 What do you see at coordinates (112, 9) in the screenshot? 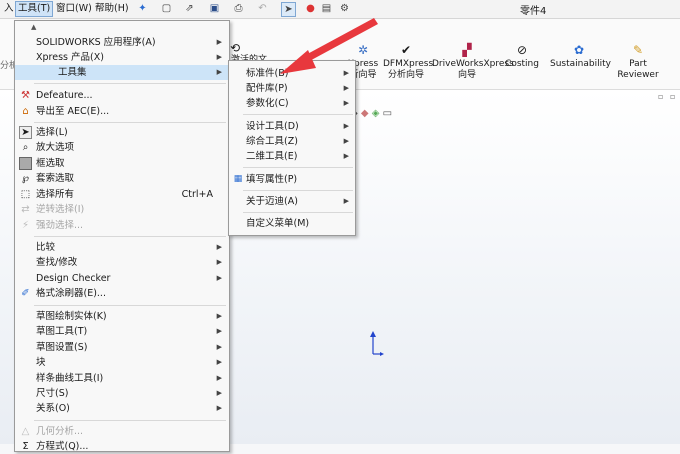
I see `menu-help: 帮助(H)` at bounding box center [112, 9].